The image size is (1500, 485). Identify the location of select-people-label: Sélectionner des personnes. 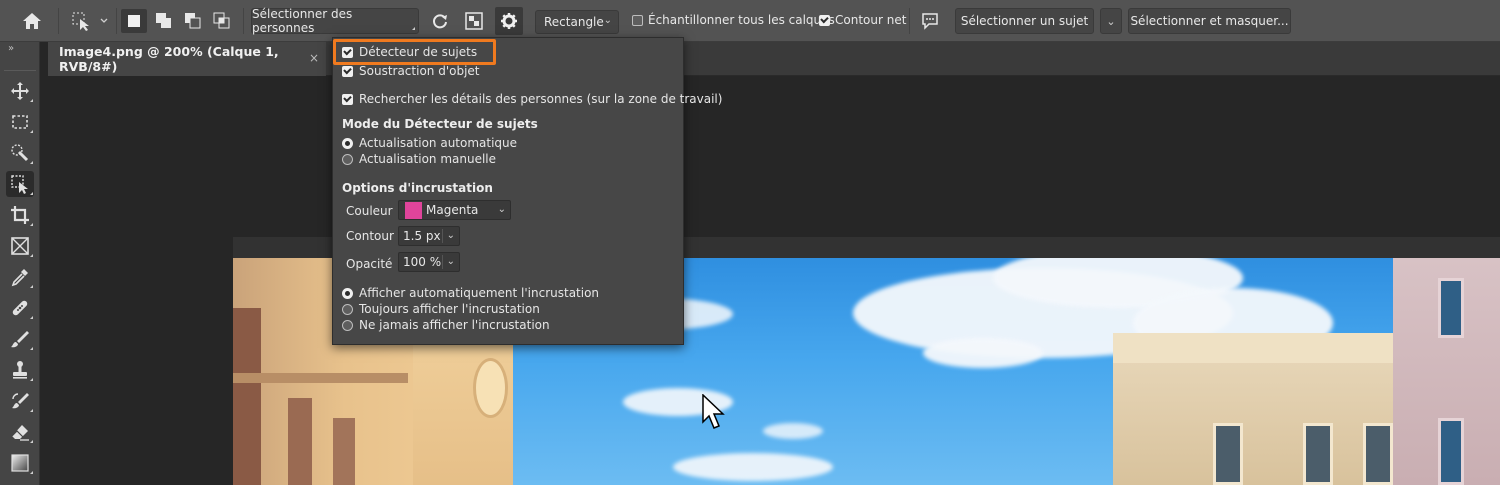
(302, 21).